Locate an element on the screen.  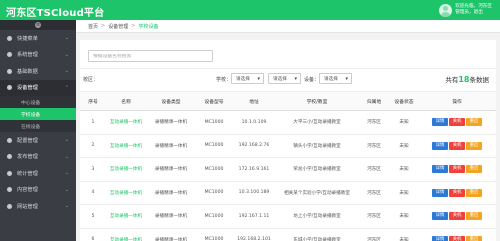
device-select: 请选择 ▾ is located at coordinates (335, 78).